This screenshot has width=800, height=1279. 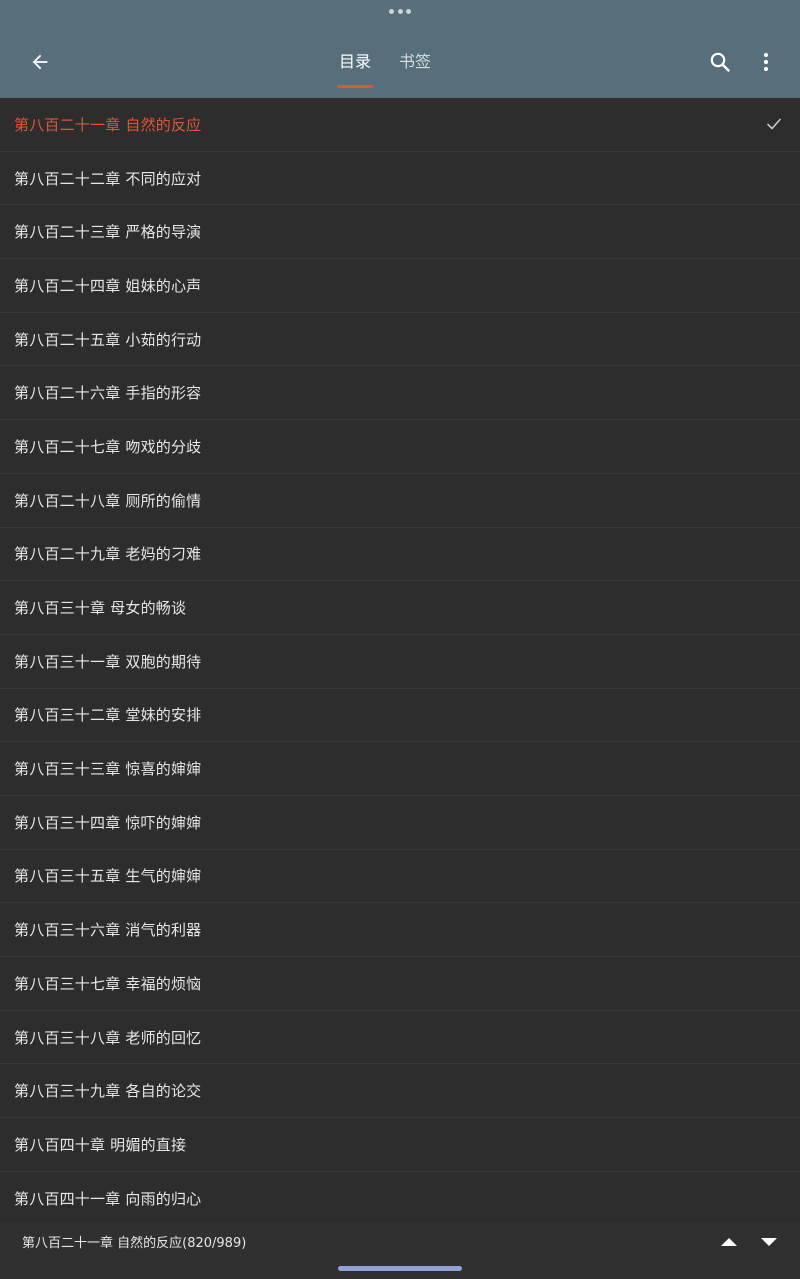 I want to click on arrow-left-icon, so click(x=40, y=62).